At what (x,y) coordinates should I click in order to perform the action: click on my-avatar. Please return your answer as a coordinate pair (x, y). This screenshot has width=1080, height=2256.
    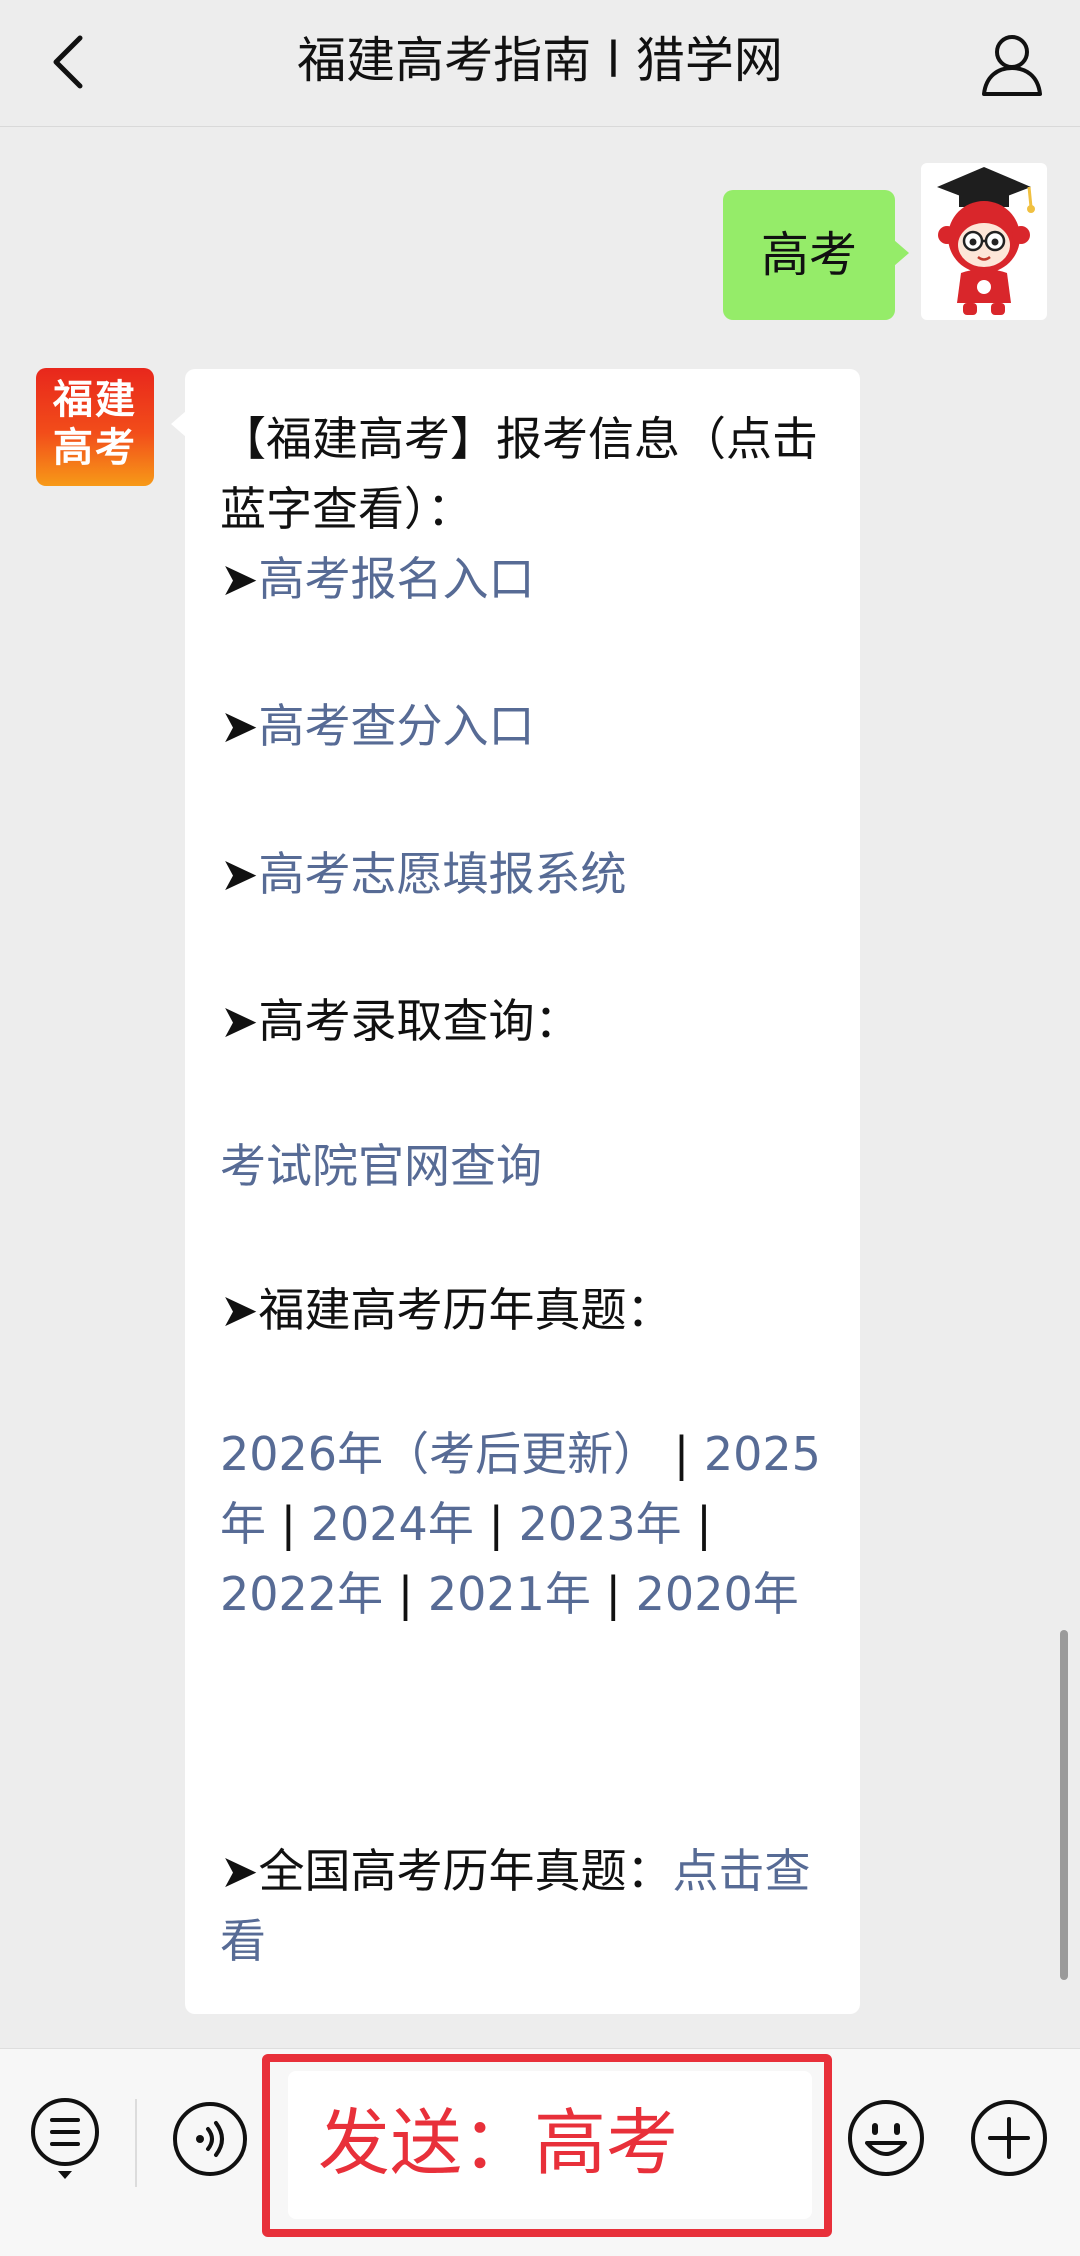
    Looking at the image, I should click on (984, 241).